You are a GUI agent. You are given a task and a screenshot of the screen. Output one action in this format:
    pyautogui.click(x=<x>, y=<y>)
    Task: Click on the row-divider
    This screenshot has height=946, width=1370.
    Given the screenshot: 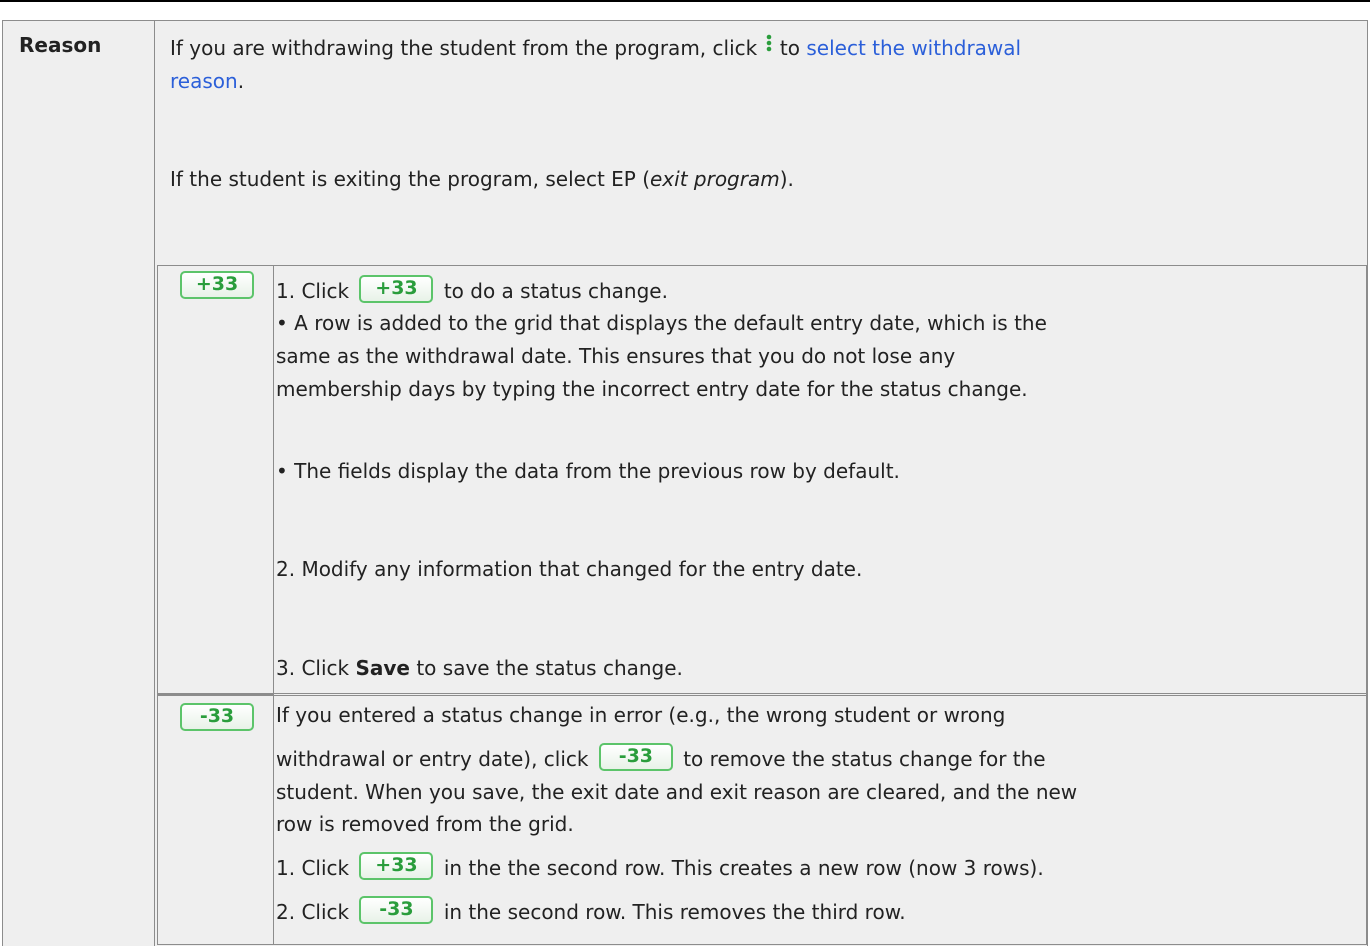 What is the action you would take?
    pyautogui.click(x=762, y=693)
    